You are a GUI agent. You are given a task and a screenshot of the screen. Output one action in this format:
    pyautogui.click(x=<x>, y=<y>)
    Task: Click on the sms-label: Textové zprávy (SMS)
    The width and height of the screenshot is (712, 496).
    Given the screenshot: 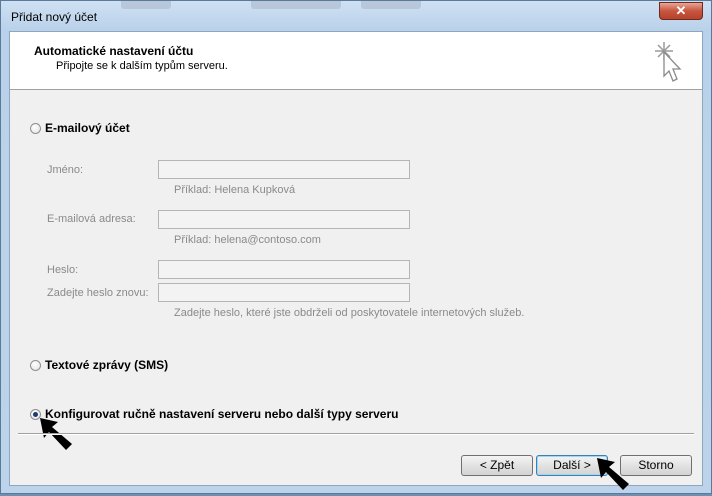 What is the action you would take?
    pyautogui.click(x=107, y=365)
    